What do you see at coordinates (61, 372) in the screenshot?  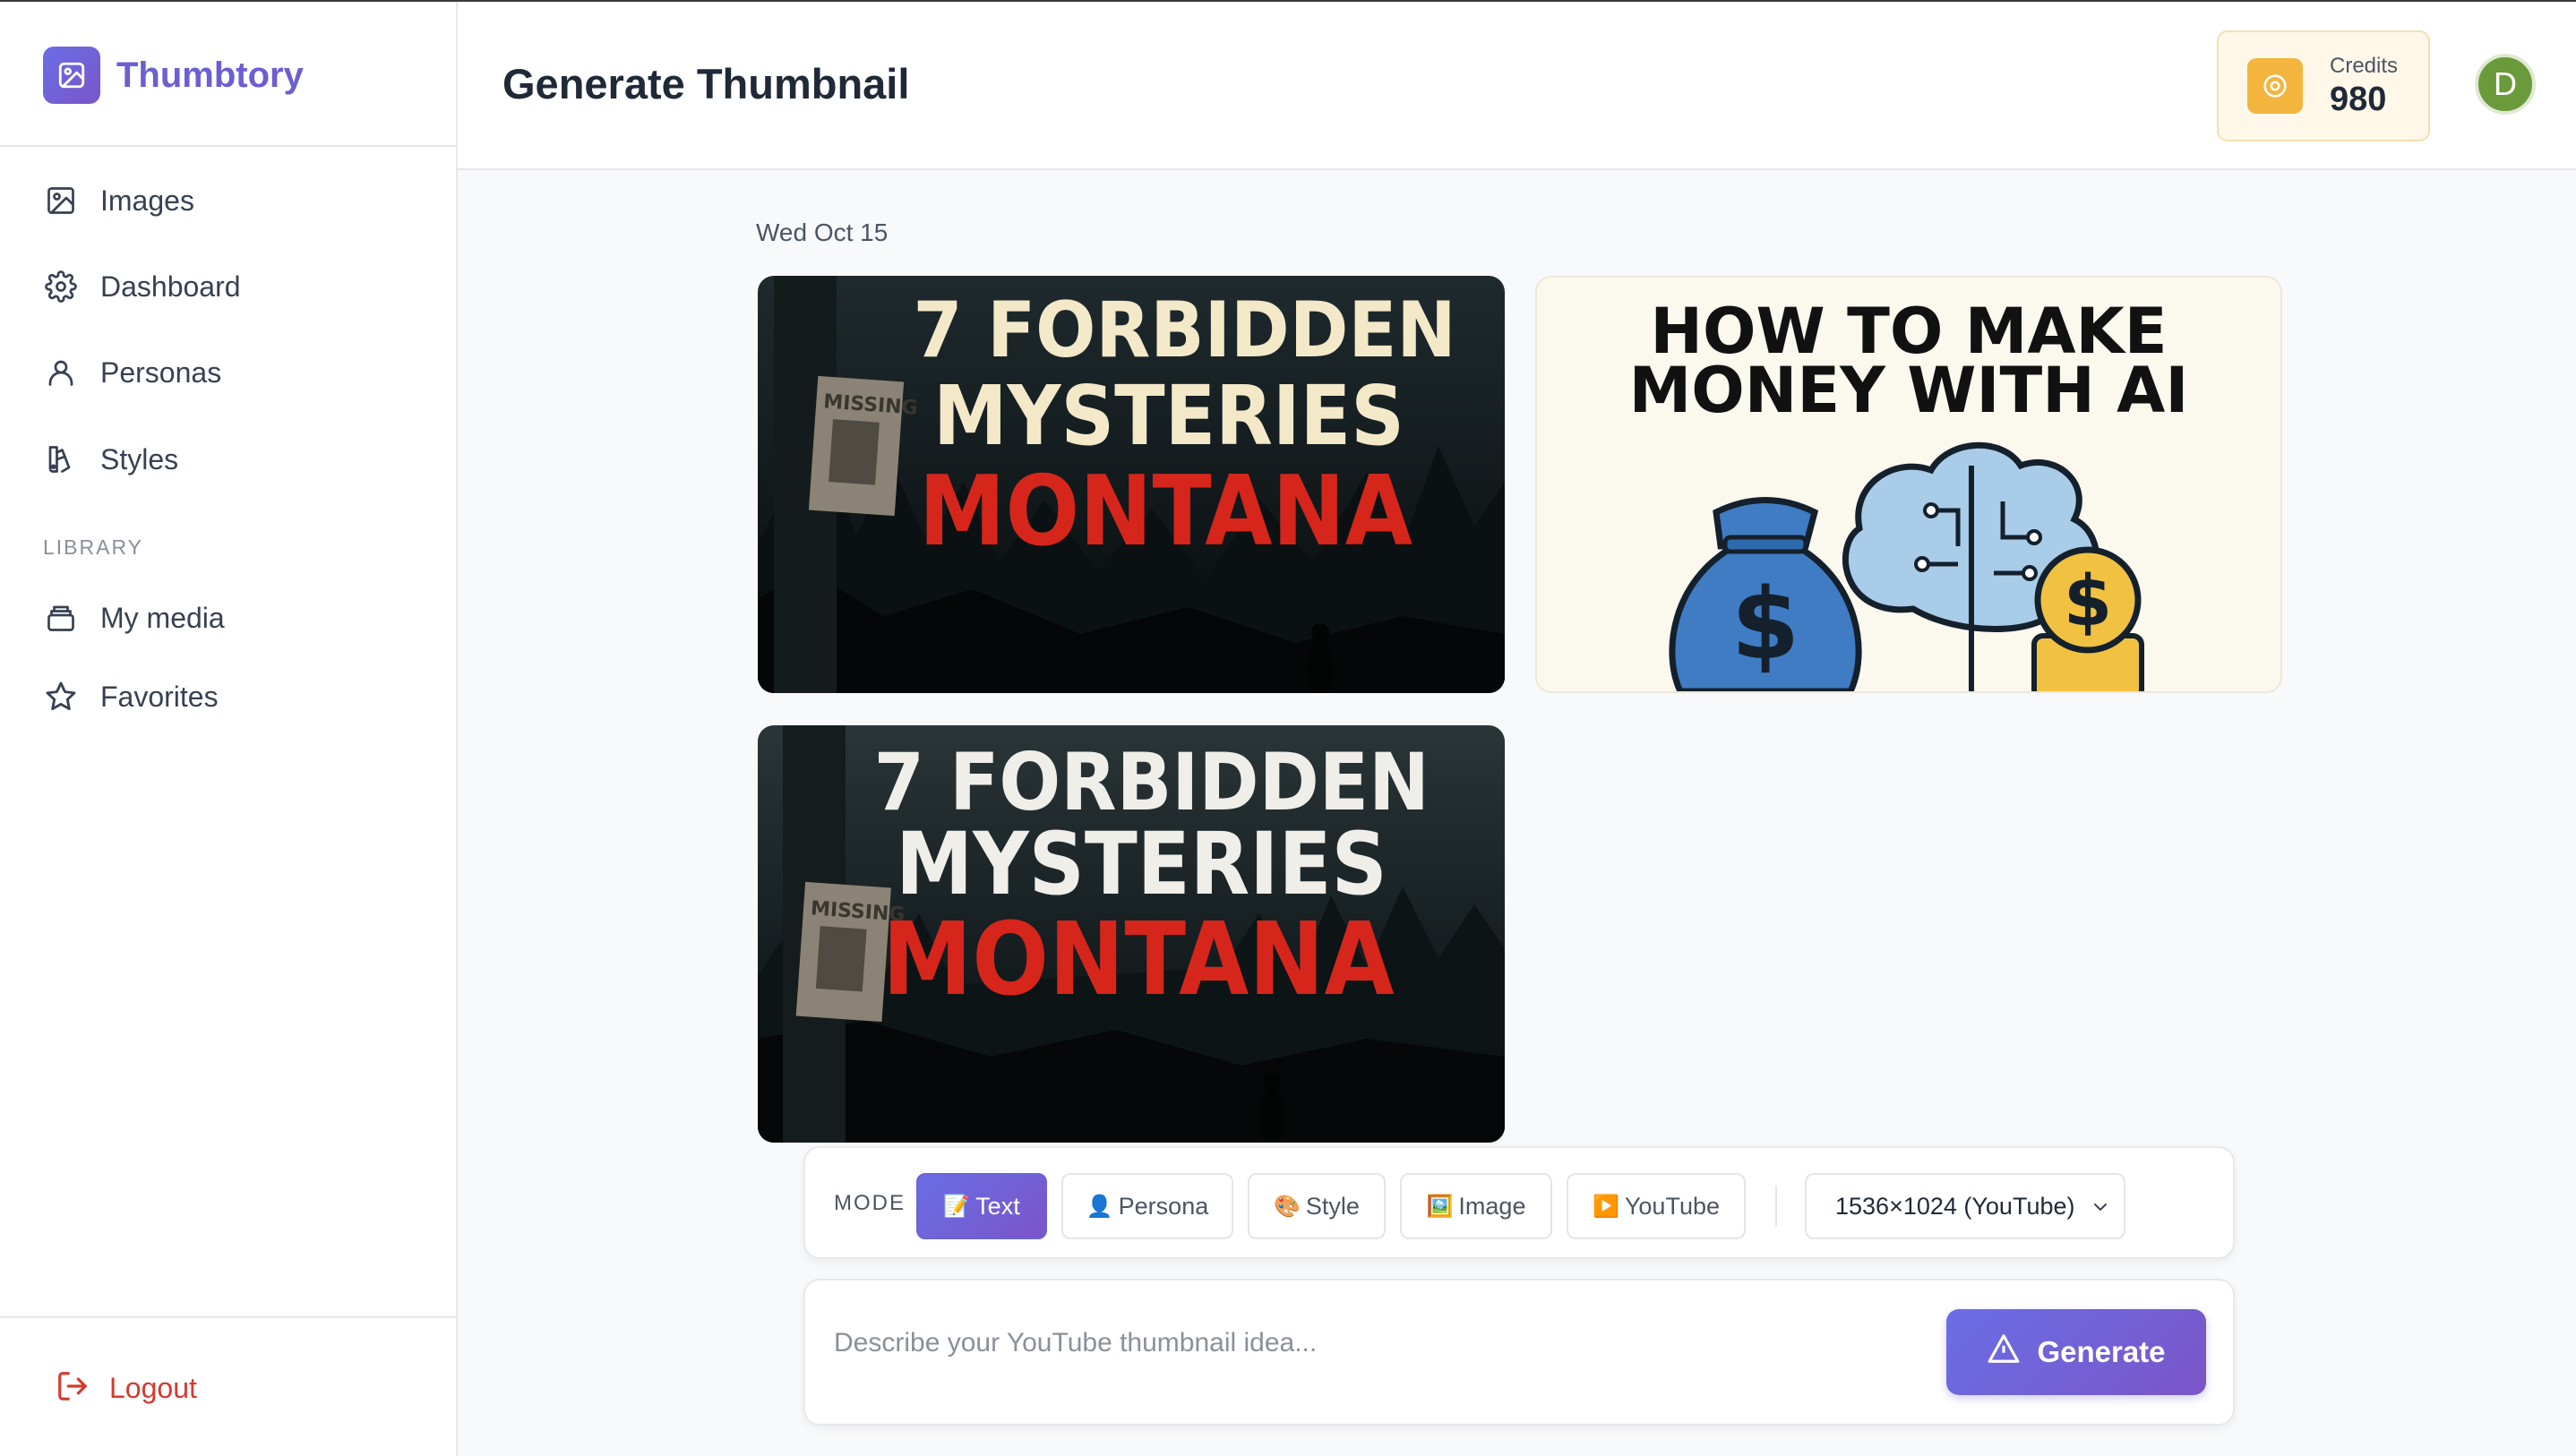 I see `user-icon` at bounding box center [61, 372].